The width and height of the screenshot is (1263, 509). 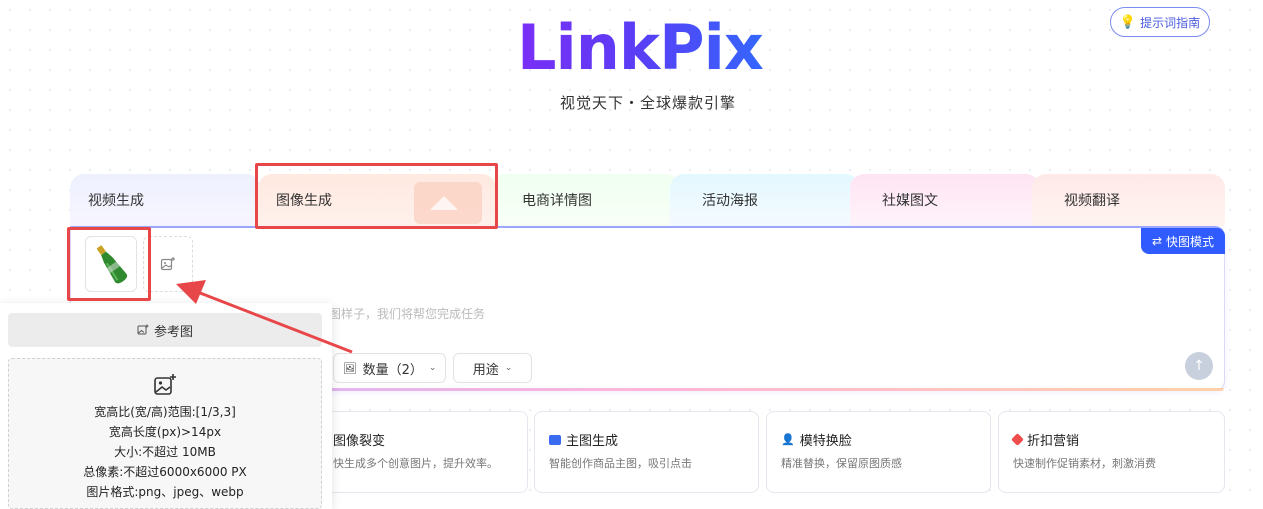 I want to click on tab-social-media: 社媒图文, so click(x=945, y=200).